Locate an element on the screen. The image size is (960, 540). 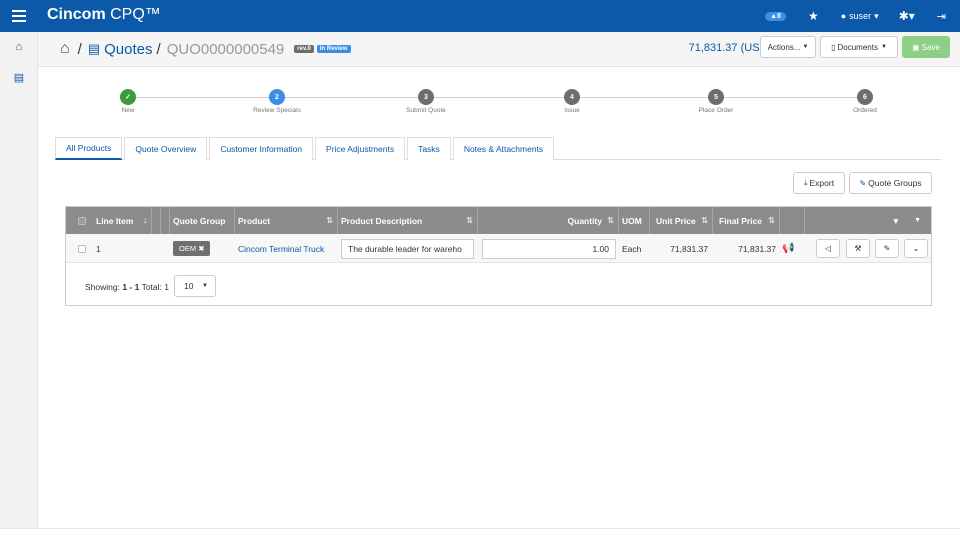
column-alert is located at coordinates (792, 220).